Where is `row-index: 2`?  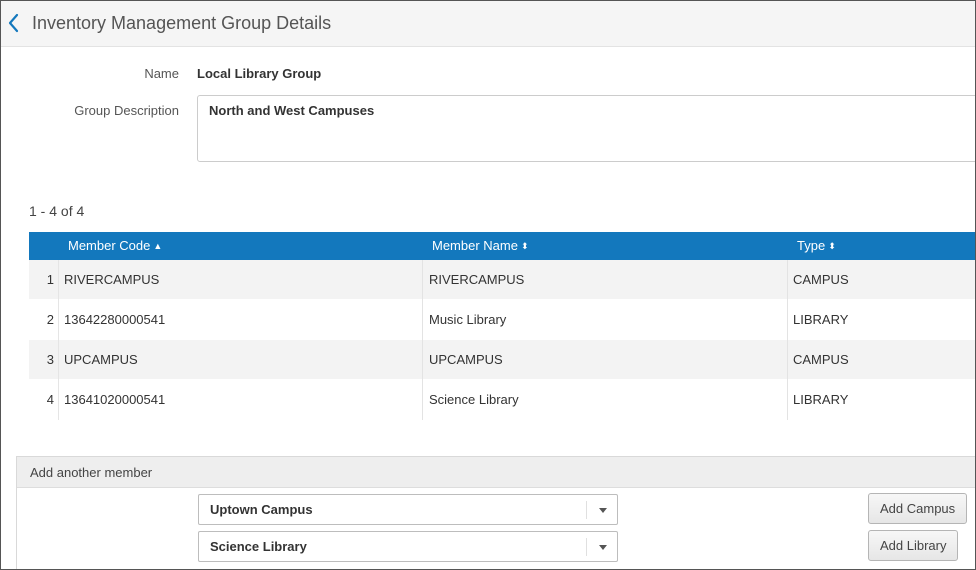 row-index: 2 is located at coordinates (44, 320).